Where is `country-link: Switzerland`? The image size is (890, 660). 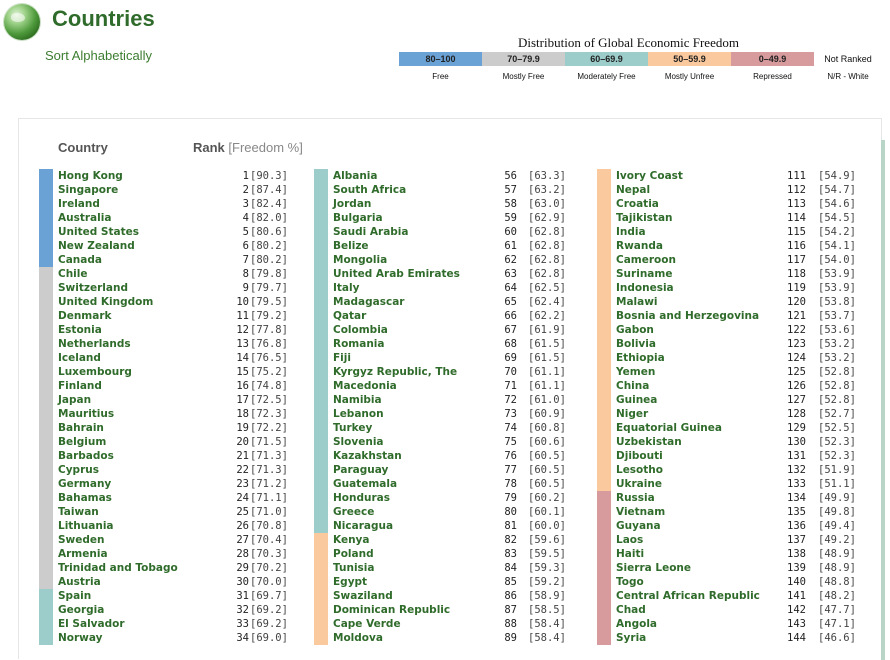 country-link: Switzerland is located at coordinates (93, 288).